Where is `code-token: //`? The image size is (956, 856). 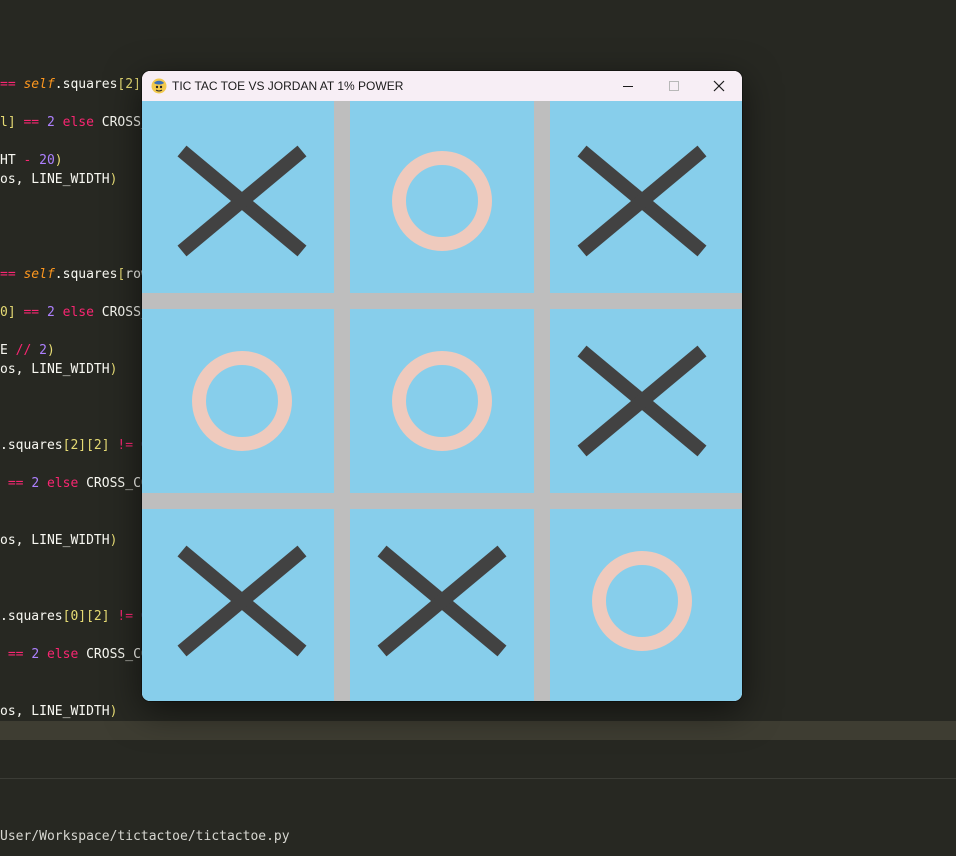 code-token: // is located at coordinates (27, 350).